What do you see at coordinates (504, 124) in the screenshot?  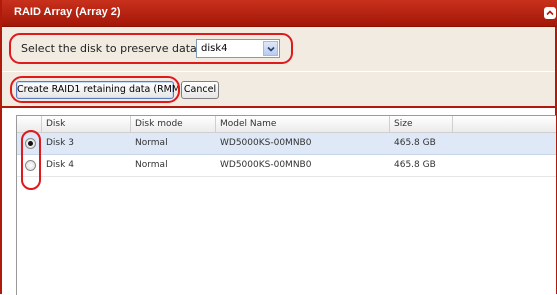 I see `header-filler` at bounding box center [504, 124].